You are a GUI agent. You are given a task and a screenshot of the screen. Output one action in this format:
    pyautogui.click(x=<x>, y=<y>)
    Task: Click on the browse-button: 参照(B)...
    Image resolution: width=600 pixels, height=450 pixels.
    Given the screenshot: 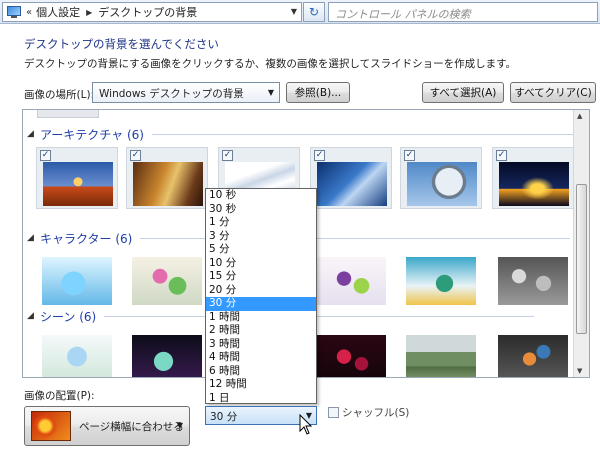 What is the action you would take?
    pyautogui.click(x=318, y=92)
    